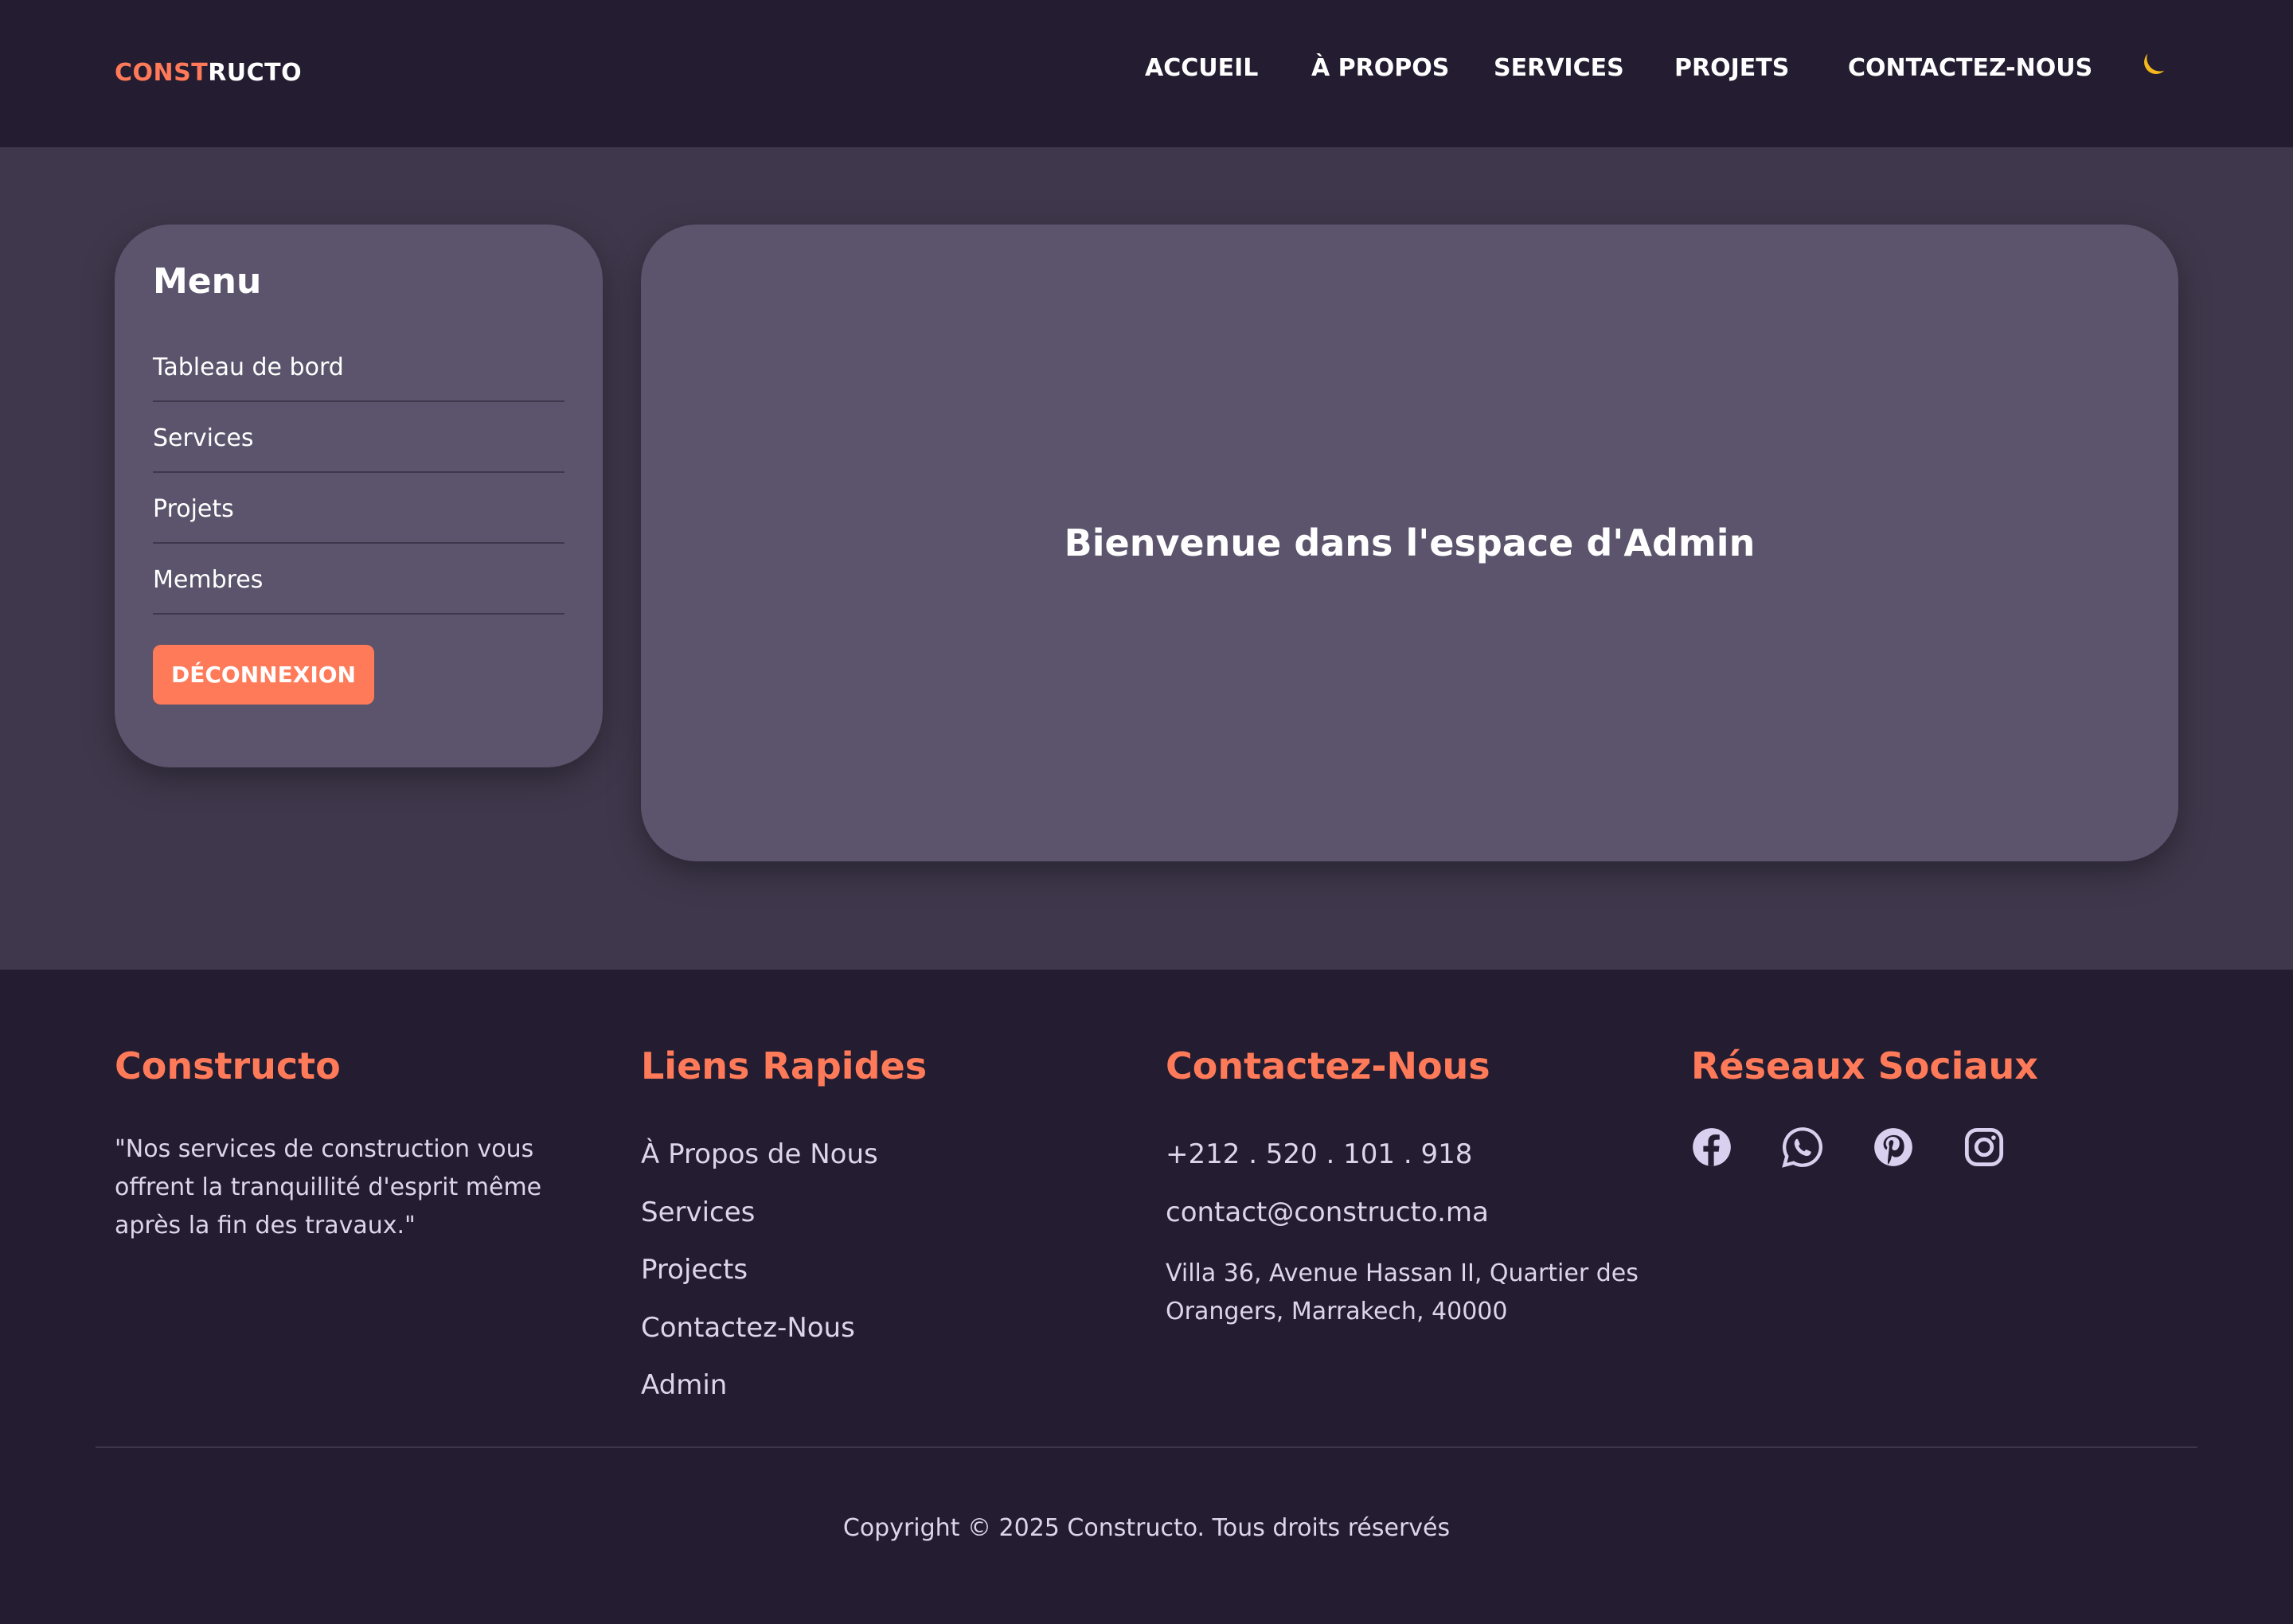  What do you see at coordinates (1559, 68) in the screenshot?
I see `nav-services: SERVICES` at bounding box center [1559, 68].